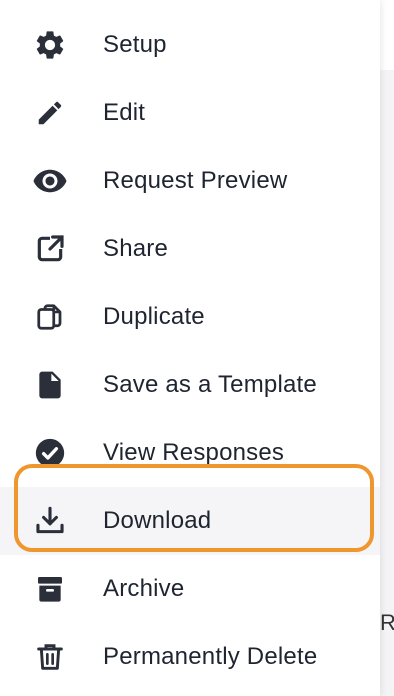 The width and height of the screenshot is (394, 696). Describe the element at coordinates (50, 45) in the screenshot. I see `gear-icon` at that location.